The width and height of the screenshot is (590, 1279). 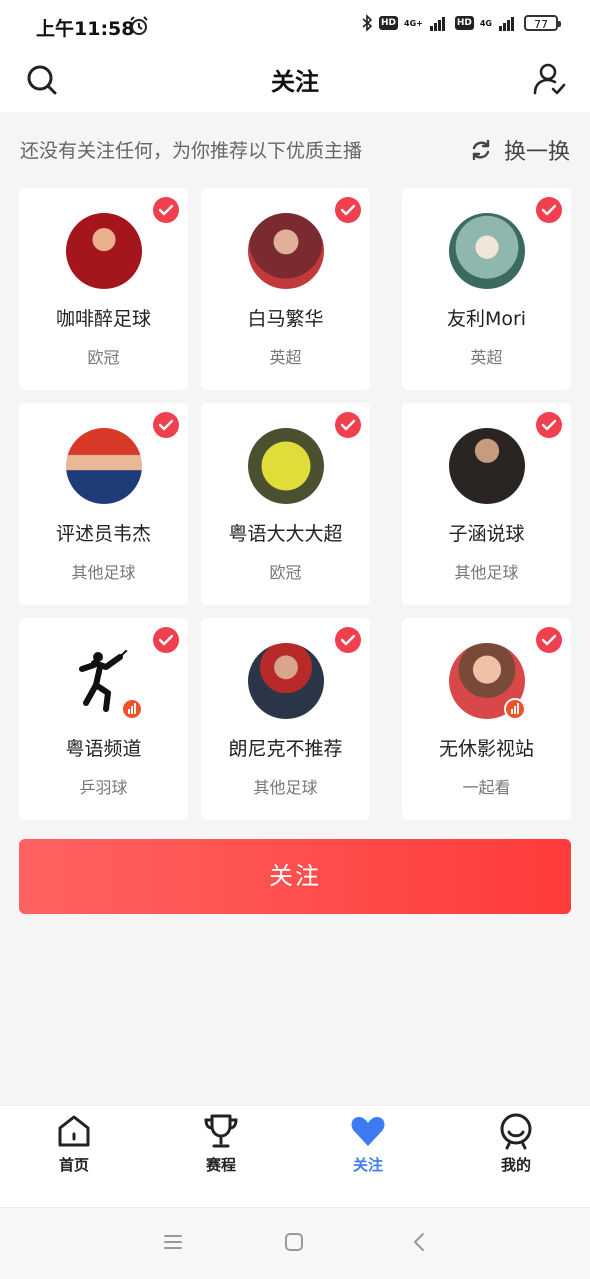 I want to click on anchor-name: 朗尼克不推荐, so click(x=285, y=749).